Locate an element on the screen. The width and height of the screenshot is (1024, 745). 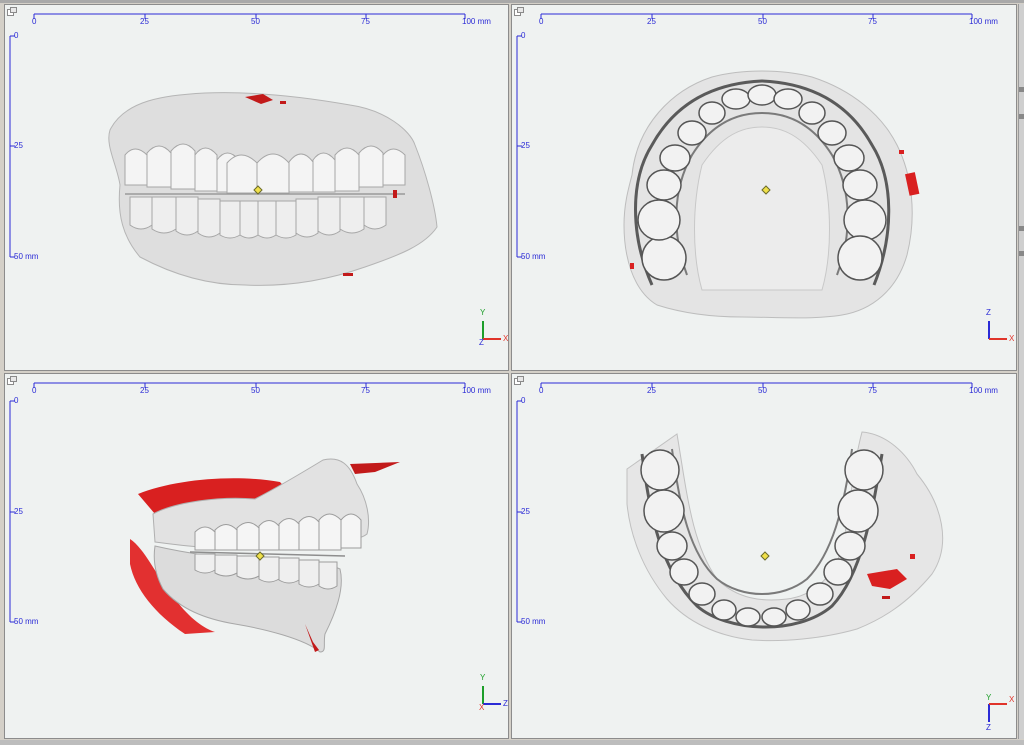
title-strip is located at coordinates (512, 1).